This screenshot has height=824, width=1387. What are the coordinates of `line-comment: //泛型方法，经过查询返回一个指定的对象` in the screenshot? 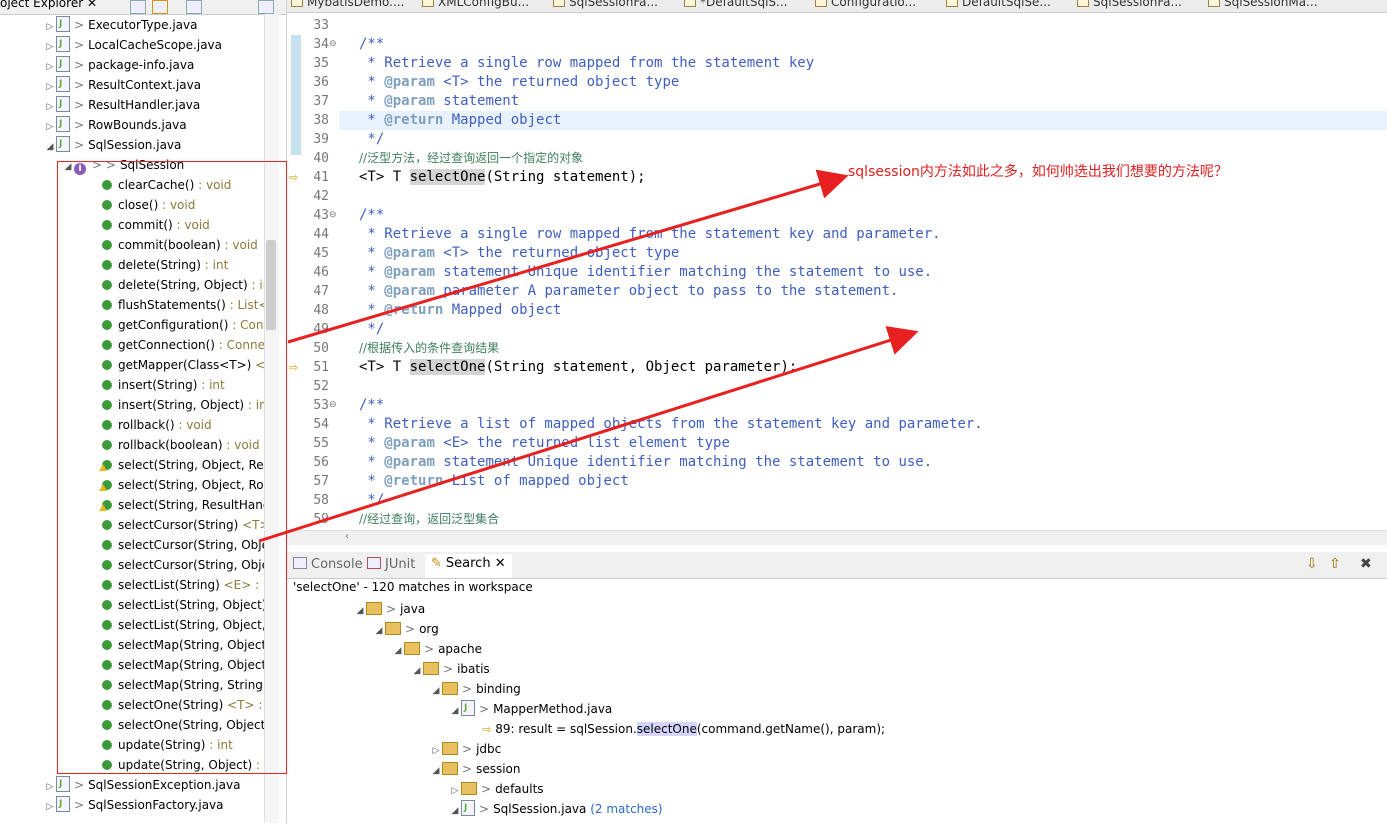 It's located at (471, 158).